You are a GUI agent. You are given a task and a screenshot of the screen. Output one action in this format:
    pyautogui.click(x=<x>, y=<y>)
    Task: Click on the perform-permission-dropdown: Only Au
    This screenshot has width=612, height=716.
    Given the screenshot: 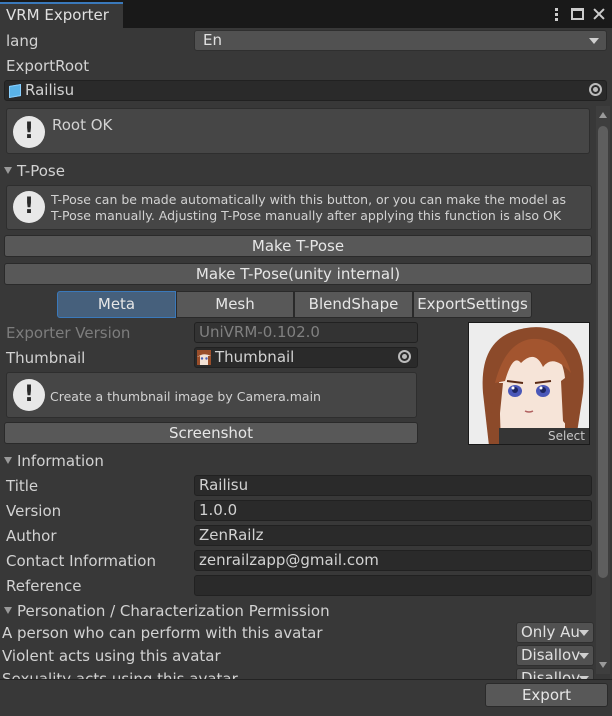 What is the action you would take?
    pyautogui.click(x=555, y=632)
    